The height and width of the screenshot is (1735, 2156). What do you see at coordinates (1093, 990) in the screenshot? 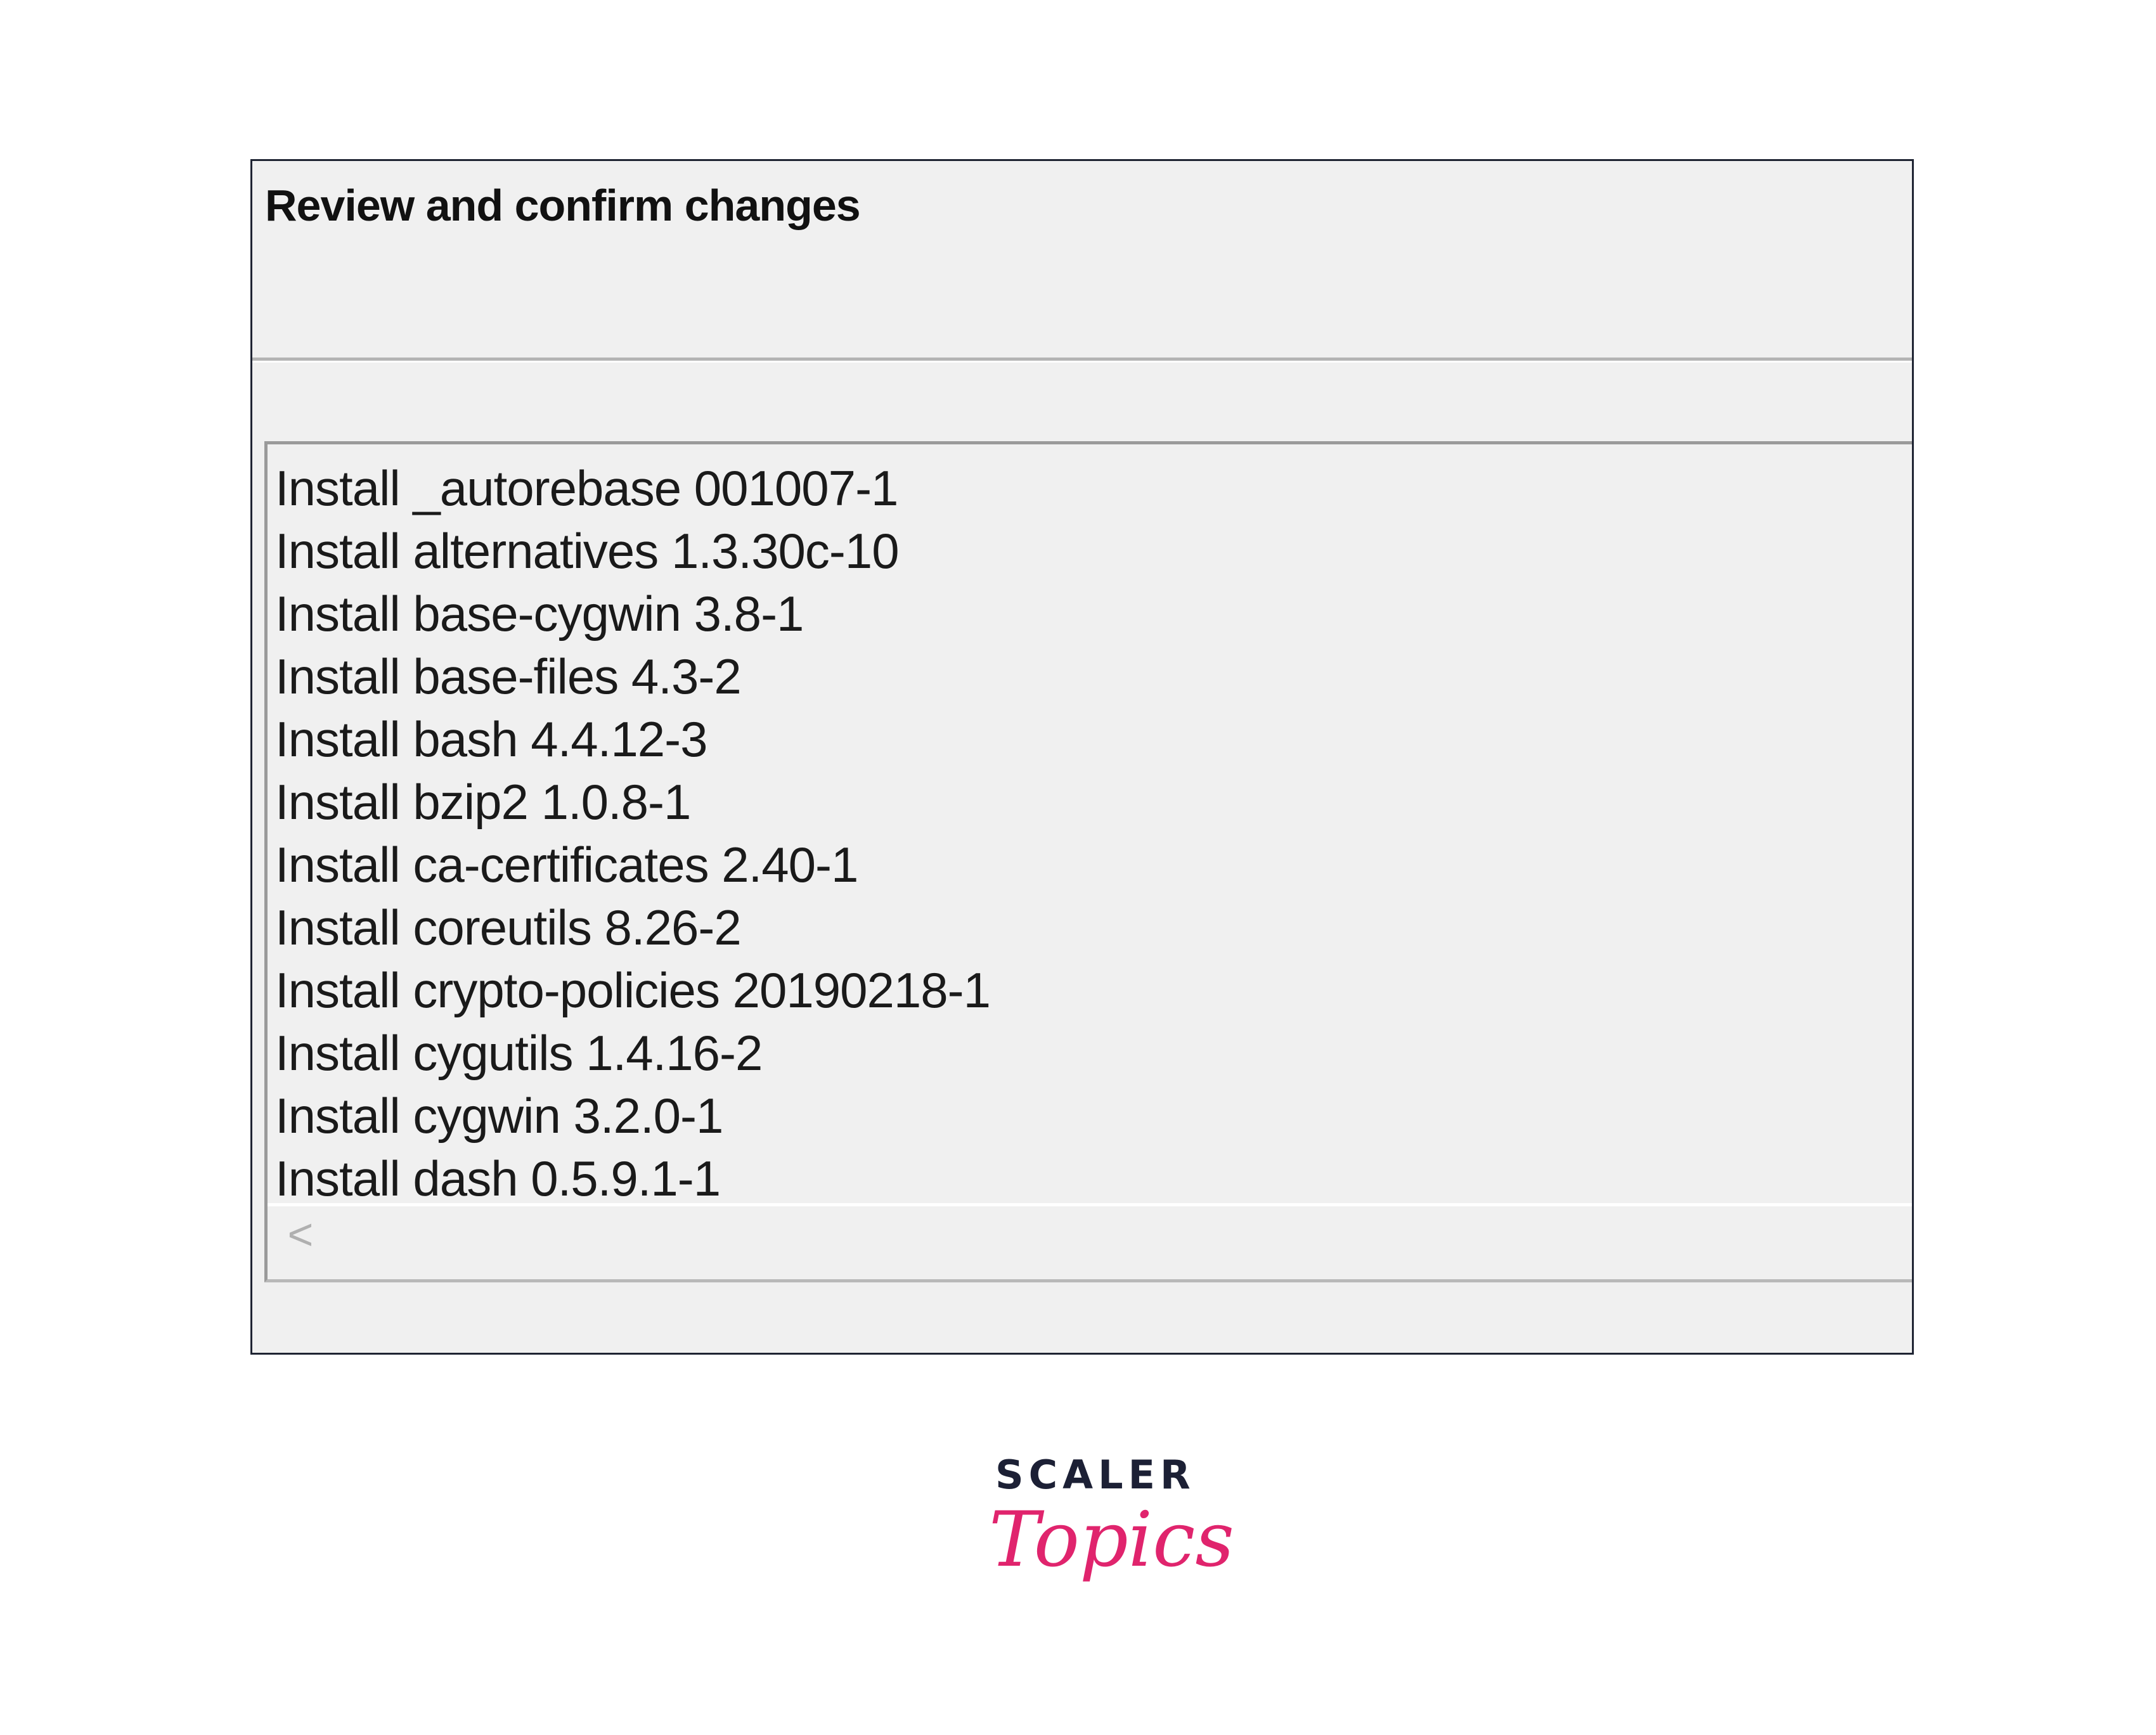
I see `list-item: Install crypto-policies 20190218-1` at bounding box center [1093, 990].